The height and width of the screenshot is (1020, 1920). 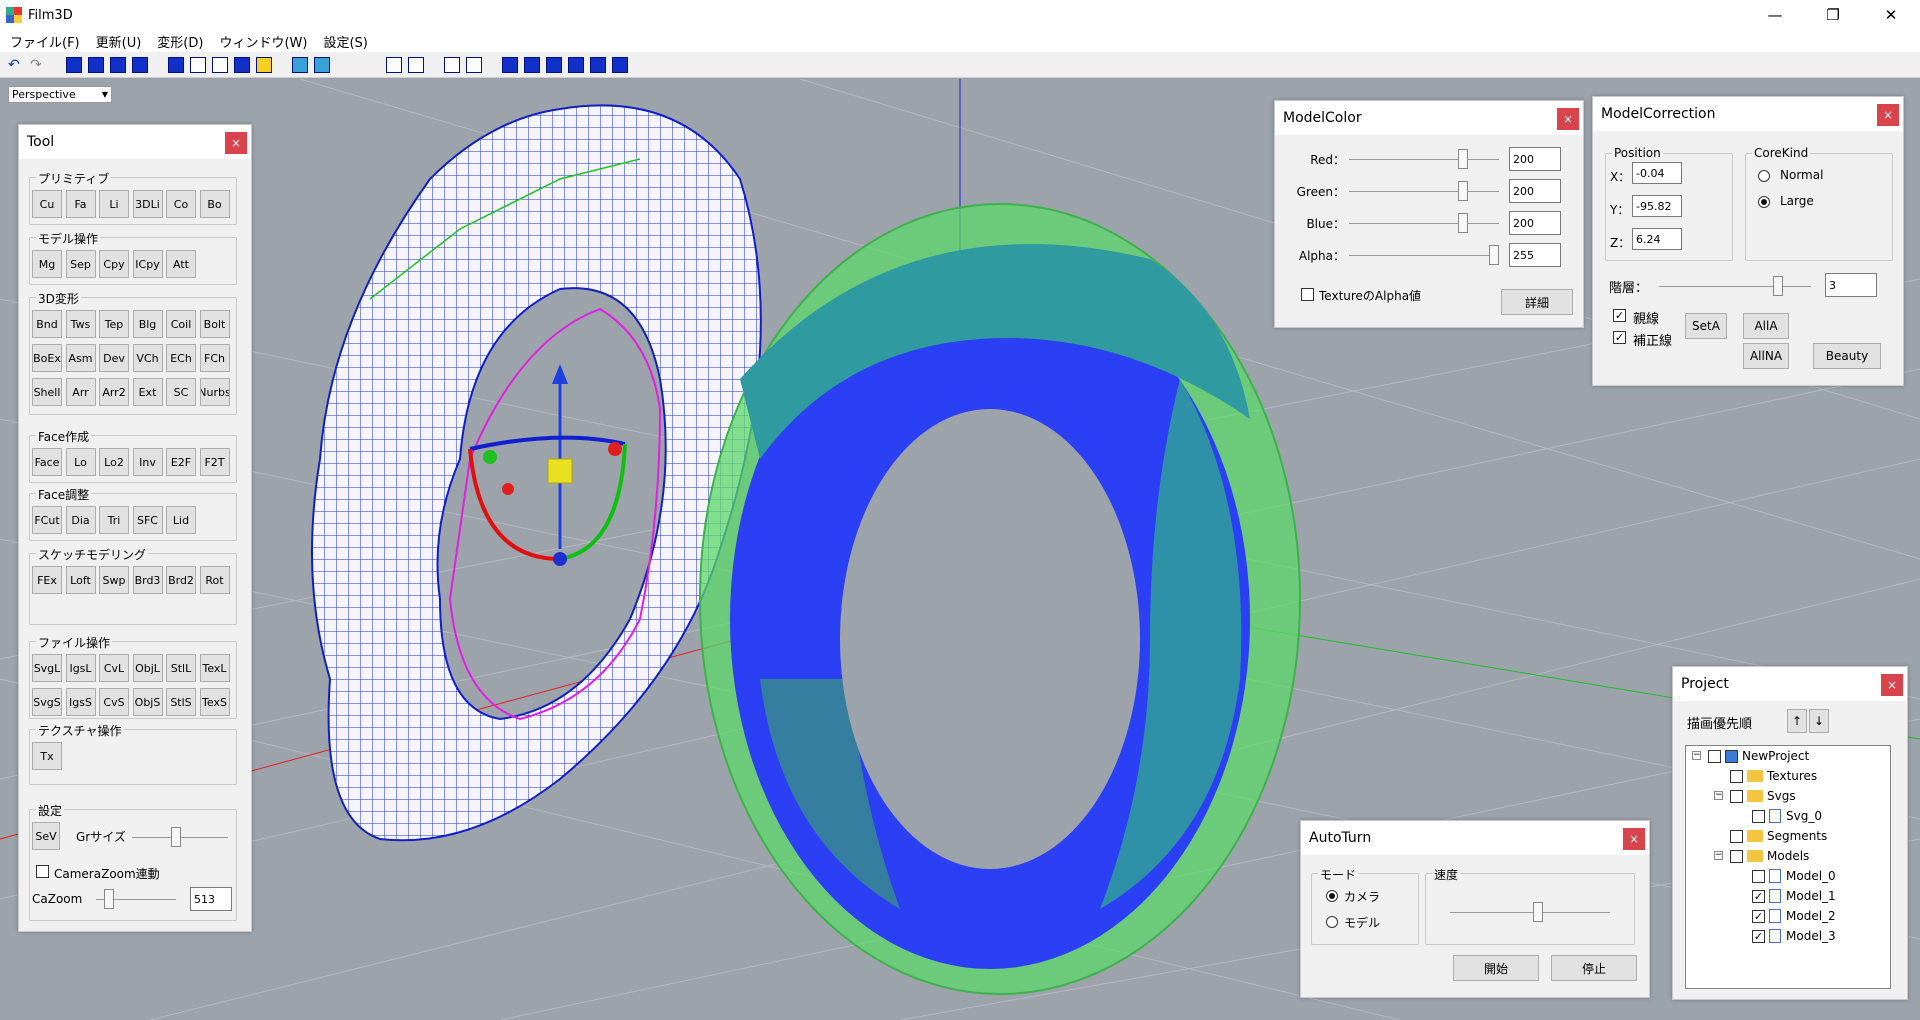 I want to click on tool-button-arr: Arr, so click(x=80, y=392).